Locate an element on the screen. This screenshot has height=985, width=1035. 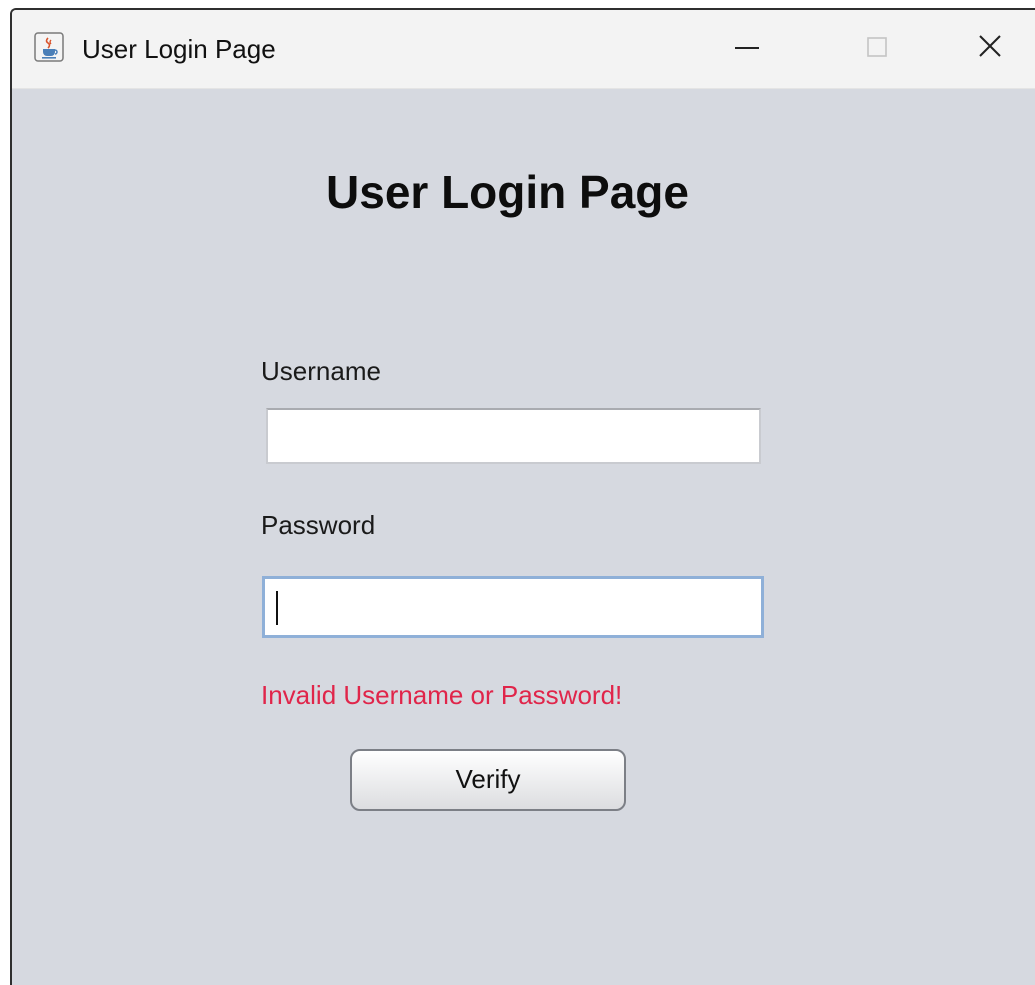
error-message: Invalid Username or Password! is located at coordinates (442, 695).